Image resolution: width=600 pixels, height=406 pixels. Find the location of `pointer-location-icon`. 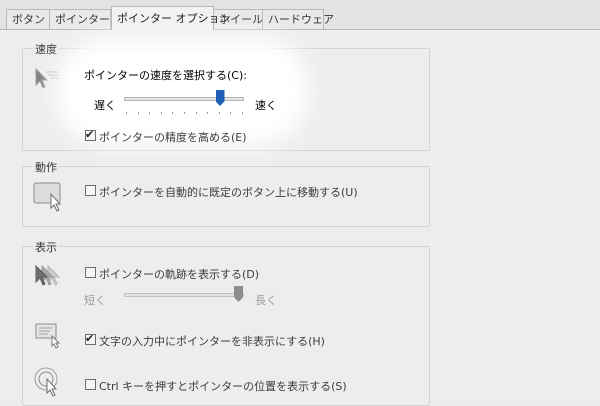

pointer-location-icon is located at coordinates (46, 382).